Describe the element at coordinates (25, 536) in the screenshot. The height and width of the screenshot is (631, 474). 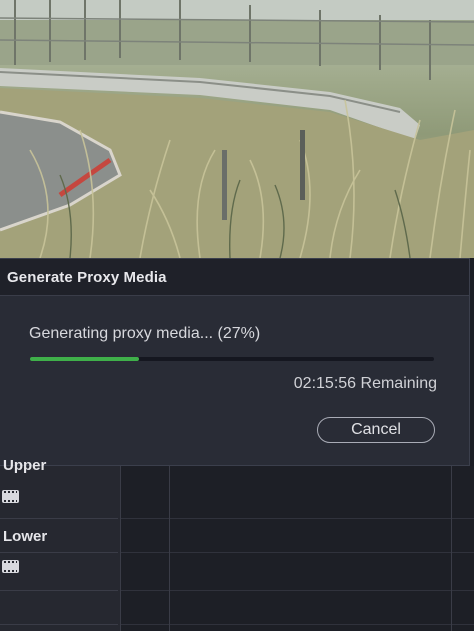
I see `track-label-lower: Lower` at that location.